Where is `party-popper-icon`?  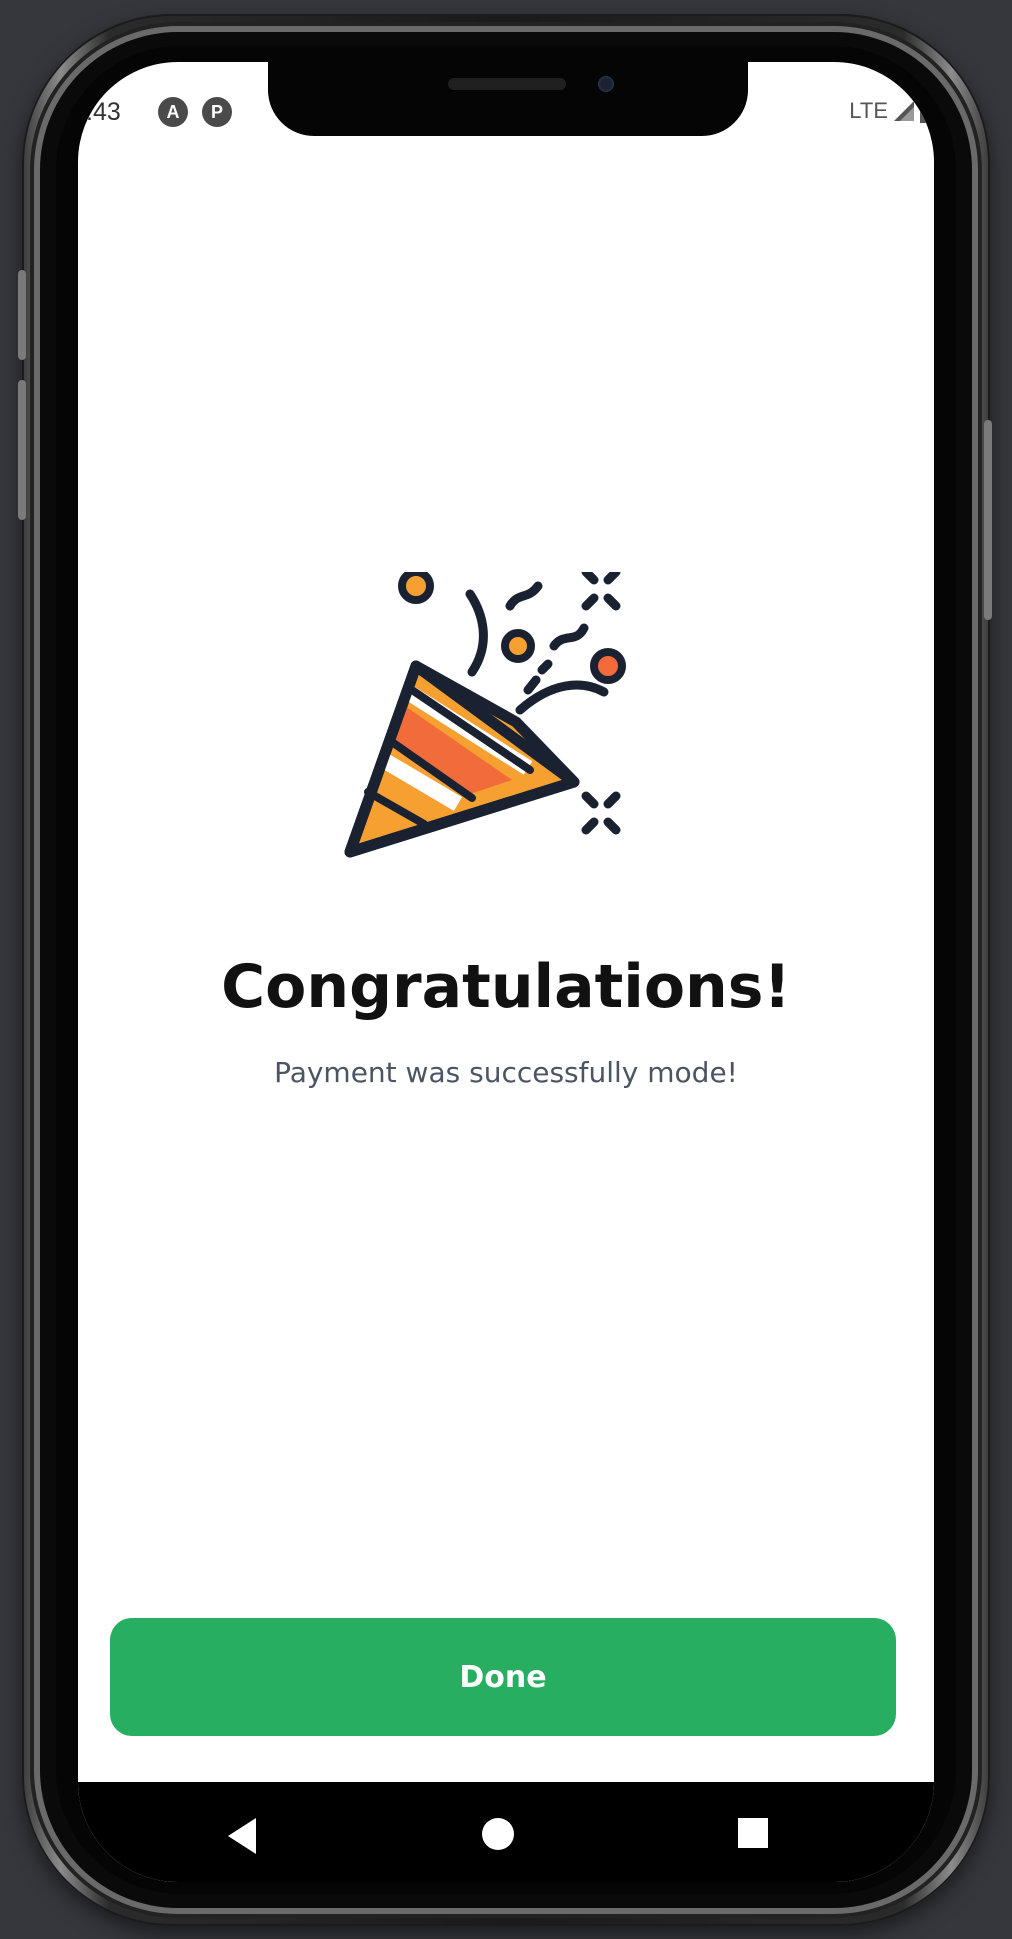 party-popper-icon is located at coordinates (485, 715).